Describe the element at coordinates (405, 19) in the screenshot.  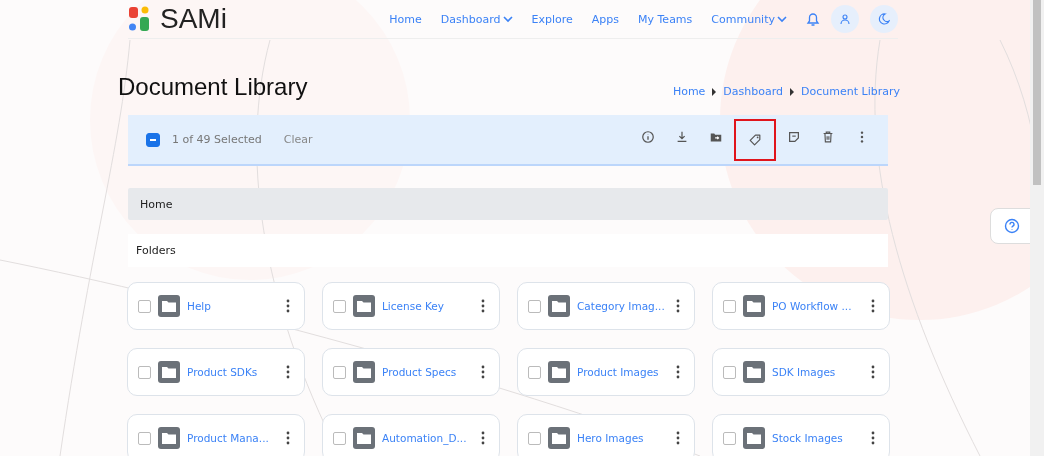
I see `nav-link: Home` at that location.